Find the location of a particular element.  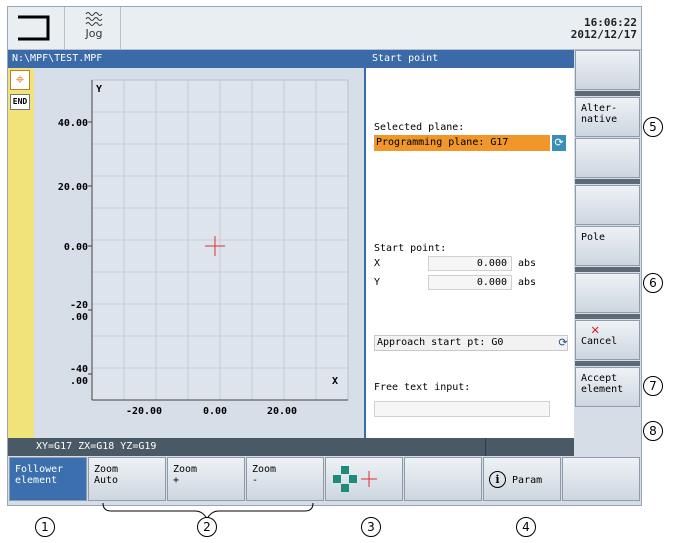

y-tick-label: 40.00 is located at coordinates (75, 123).